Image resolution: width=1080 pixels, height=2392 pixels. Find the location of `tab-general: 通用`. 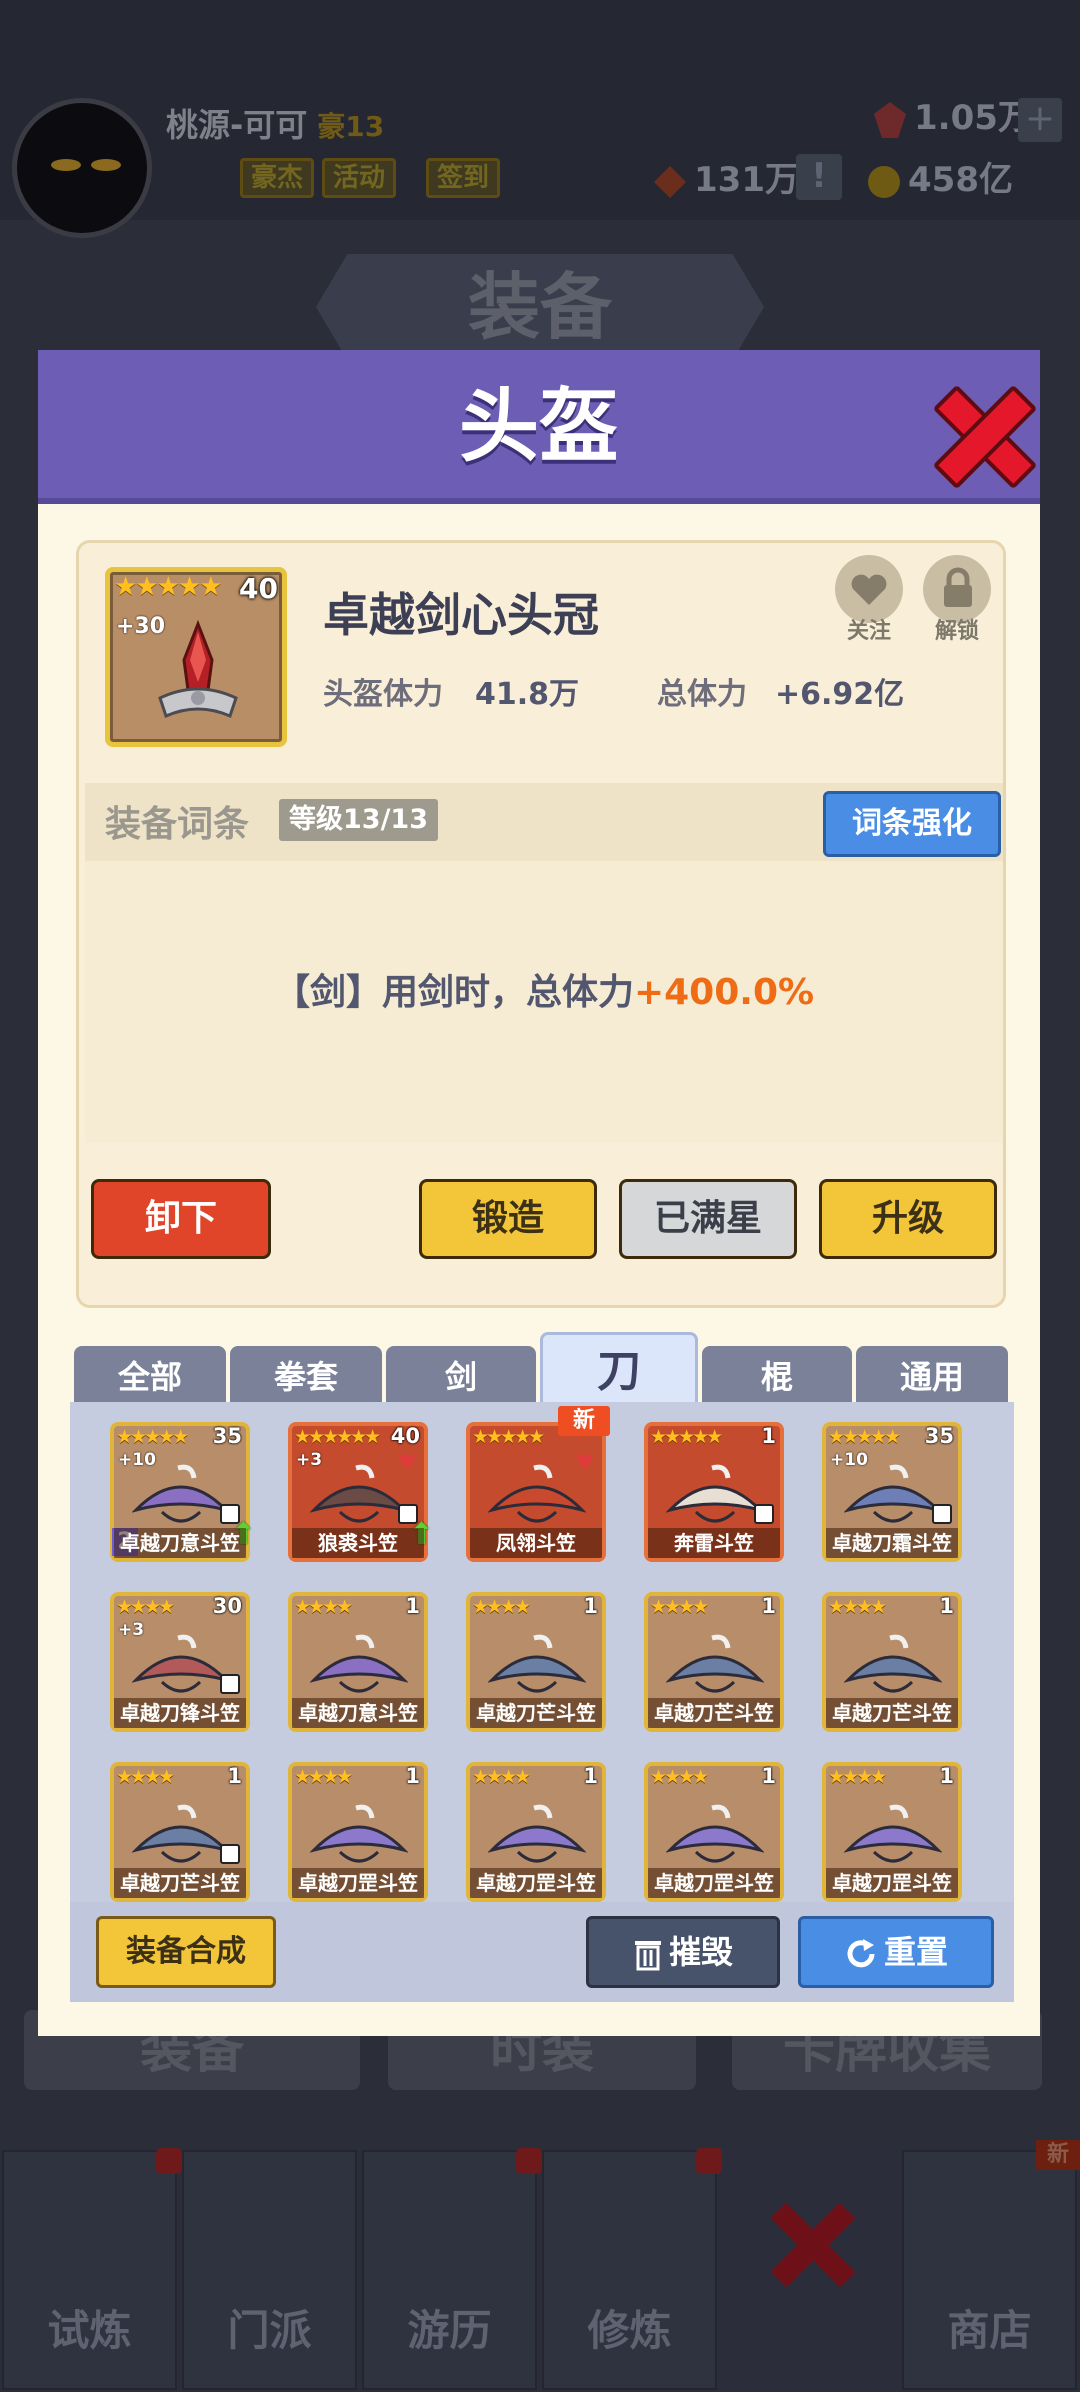

tab-general: 通用 is located at coordinates (932, 1375).